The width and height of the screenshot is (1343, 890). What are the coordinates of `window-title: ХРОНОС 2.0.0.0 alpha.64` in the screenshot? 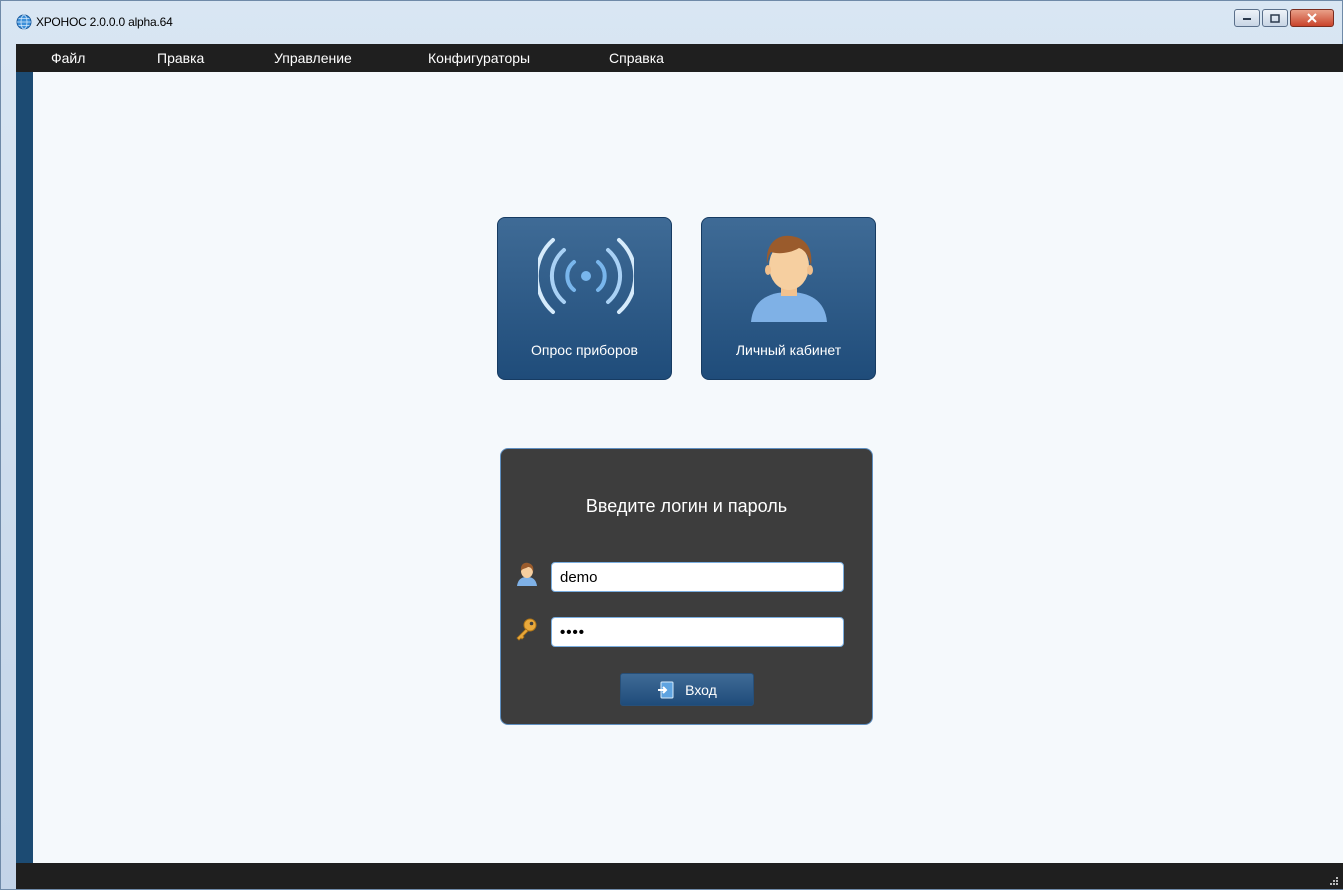 It's located at (104, 22).